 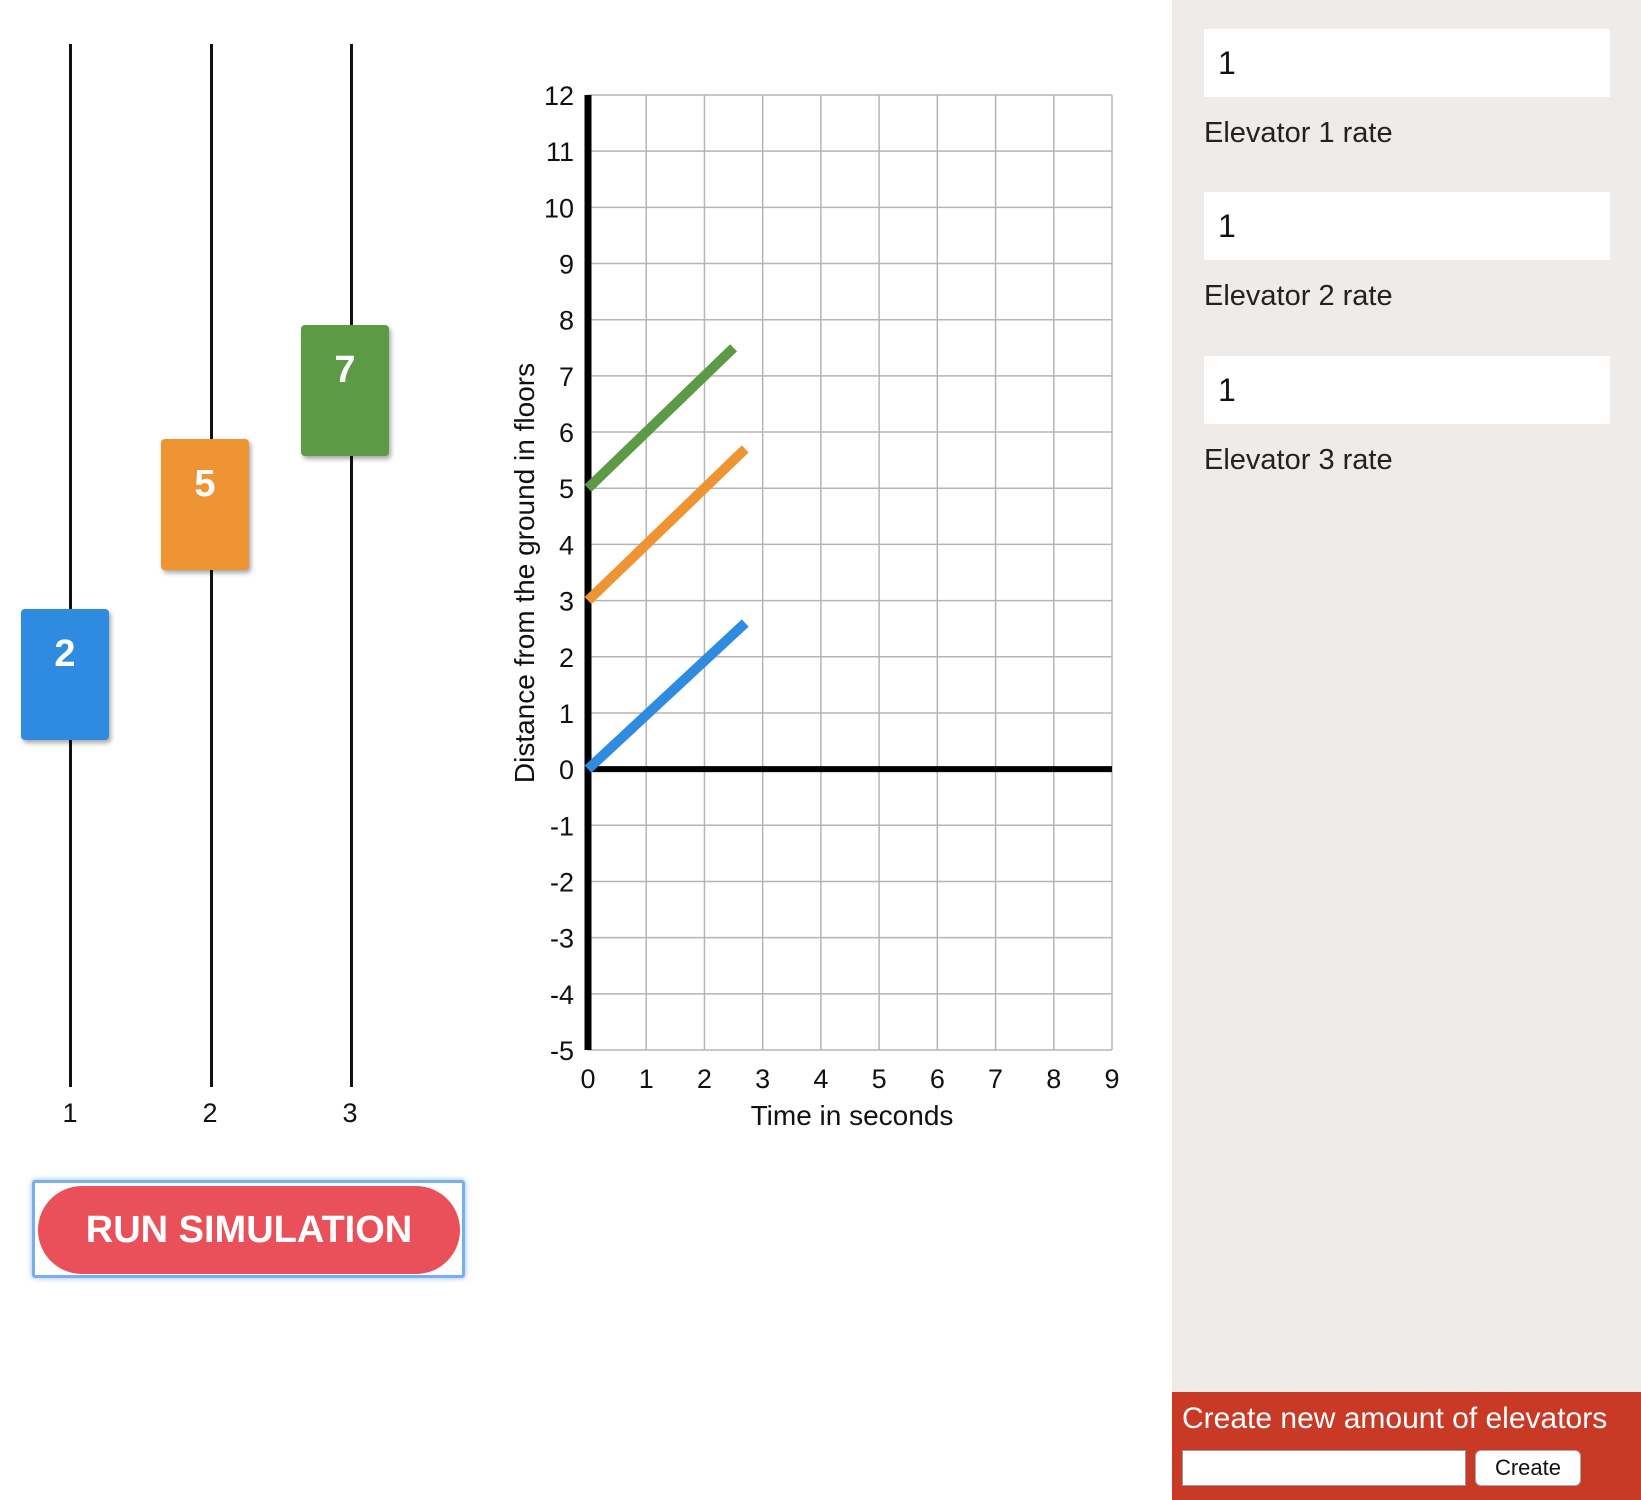 What do you see at coordinates (562, 882) in the screenshot?
I see `y-tick-label: -2` at bounding box center [562, 882].